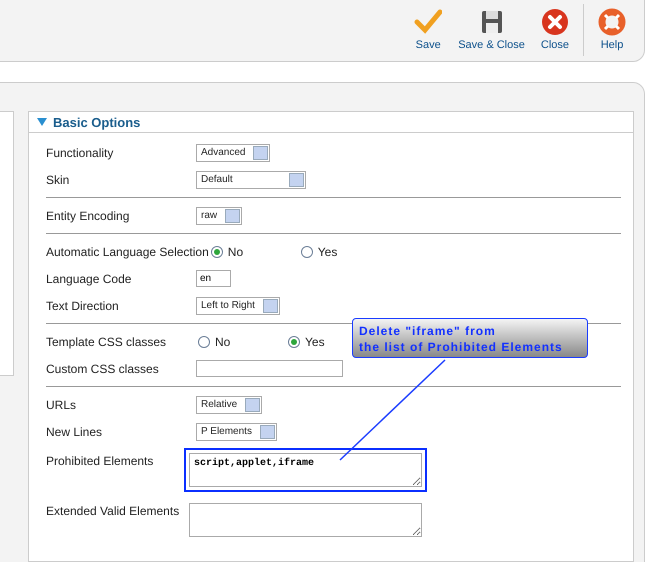 The image size is (654, 563). I want to click on field-label: Automatic Language Selection, so click(127, 251).